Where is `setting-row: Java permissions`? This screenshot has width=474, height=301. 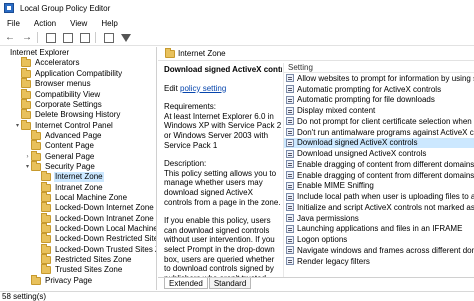 setting-row: Java permissions is located at coordinates (379, 218).